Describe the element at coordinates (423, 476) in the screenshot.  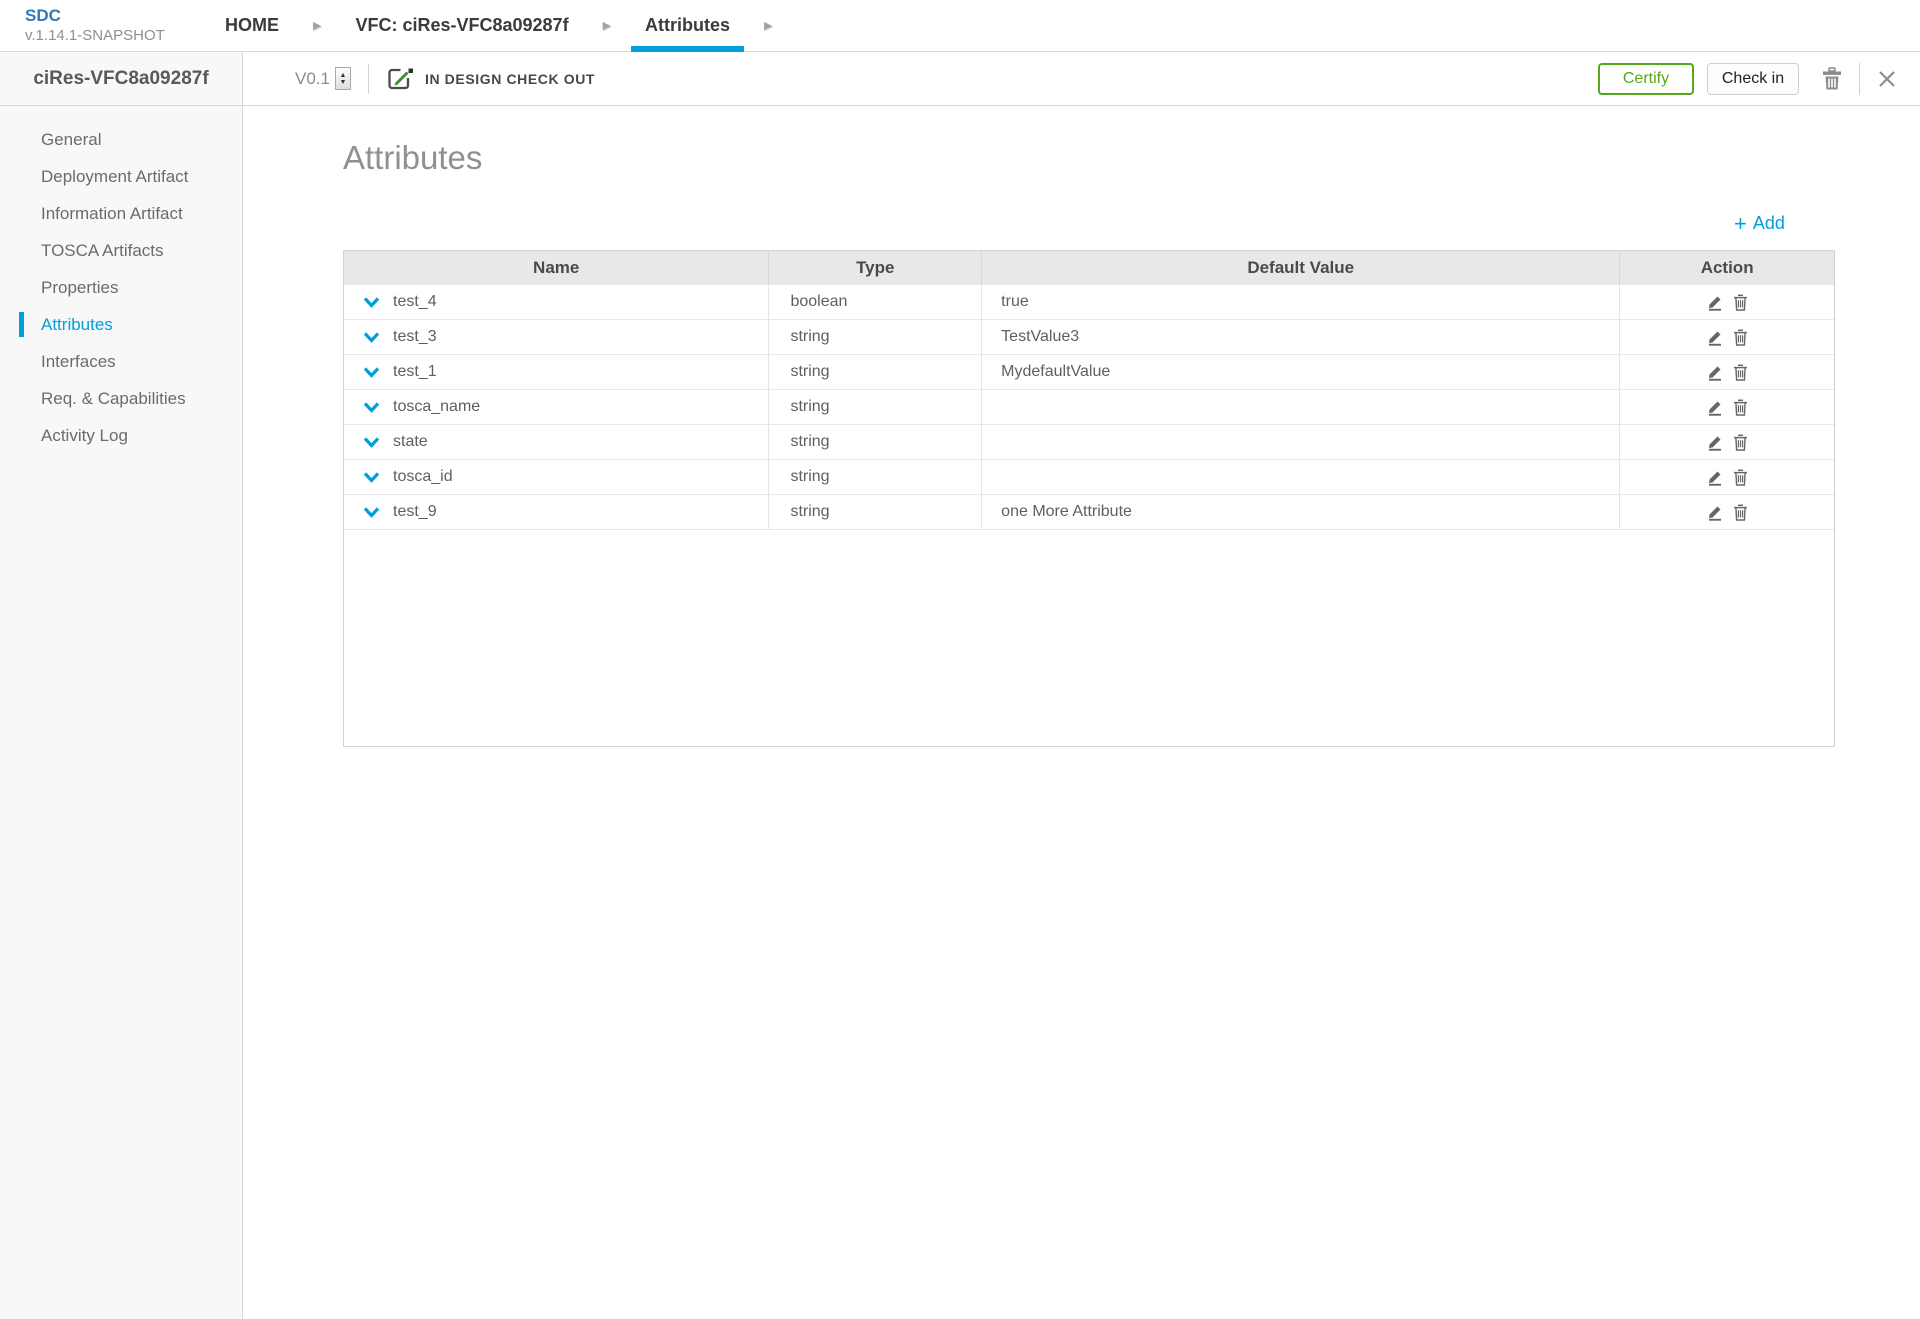
I see `attribute-name: tosca_id` at that location.